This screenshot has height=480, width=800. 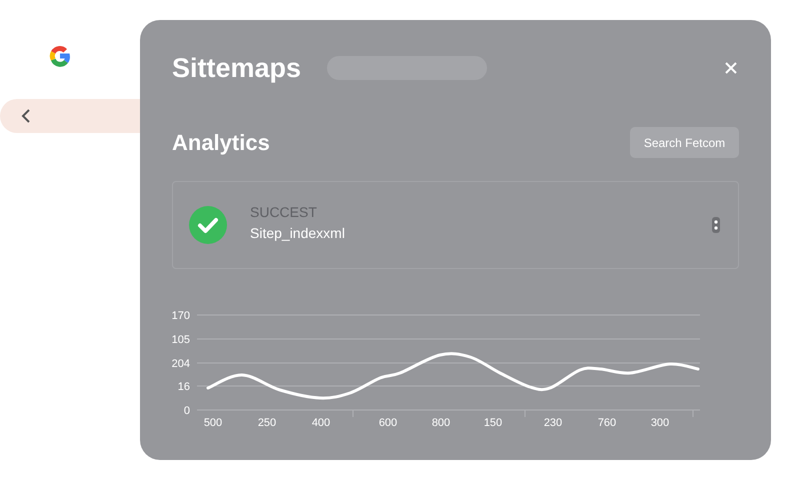 What do you see at coordinates (187, 411) in the screenshot?
I see `y-axis-label: 0` at bounding box center [187, 411].